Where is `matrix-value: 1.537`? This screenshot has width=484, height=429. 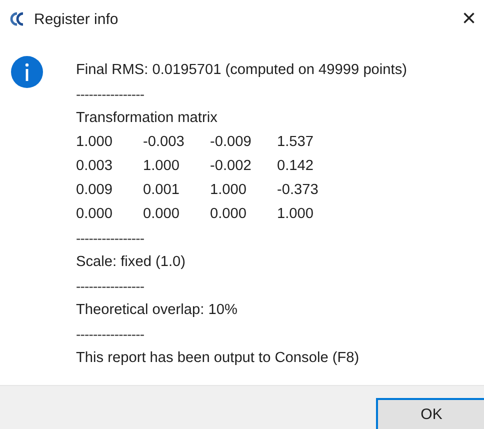
matrix-value: 1.537 is located at coordinates (296, 142).